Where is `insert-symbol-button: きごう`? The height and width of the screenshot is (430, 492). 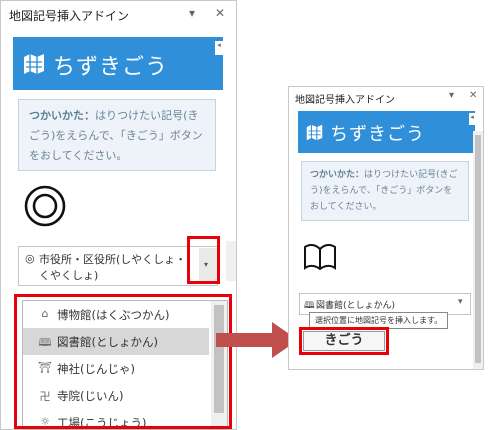
insert-symbol-button: きごう is located at coordinates (344, 341).